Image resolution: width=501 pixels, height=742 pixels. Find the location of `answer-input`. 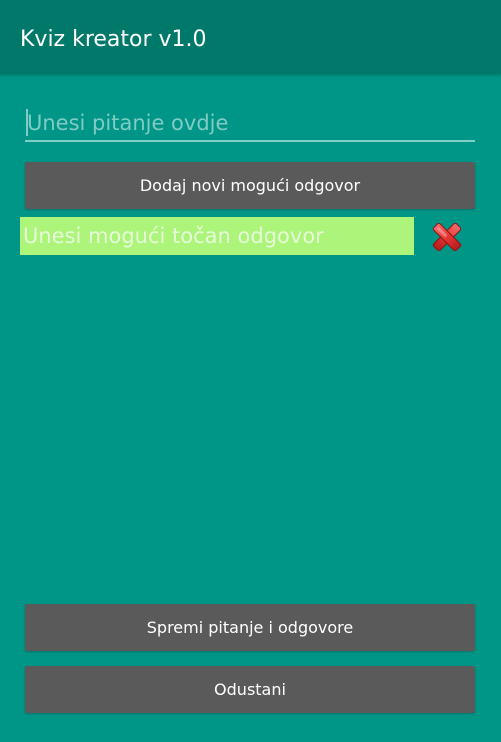

answer-input is located at coordinates (217, 236).